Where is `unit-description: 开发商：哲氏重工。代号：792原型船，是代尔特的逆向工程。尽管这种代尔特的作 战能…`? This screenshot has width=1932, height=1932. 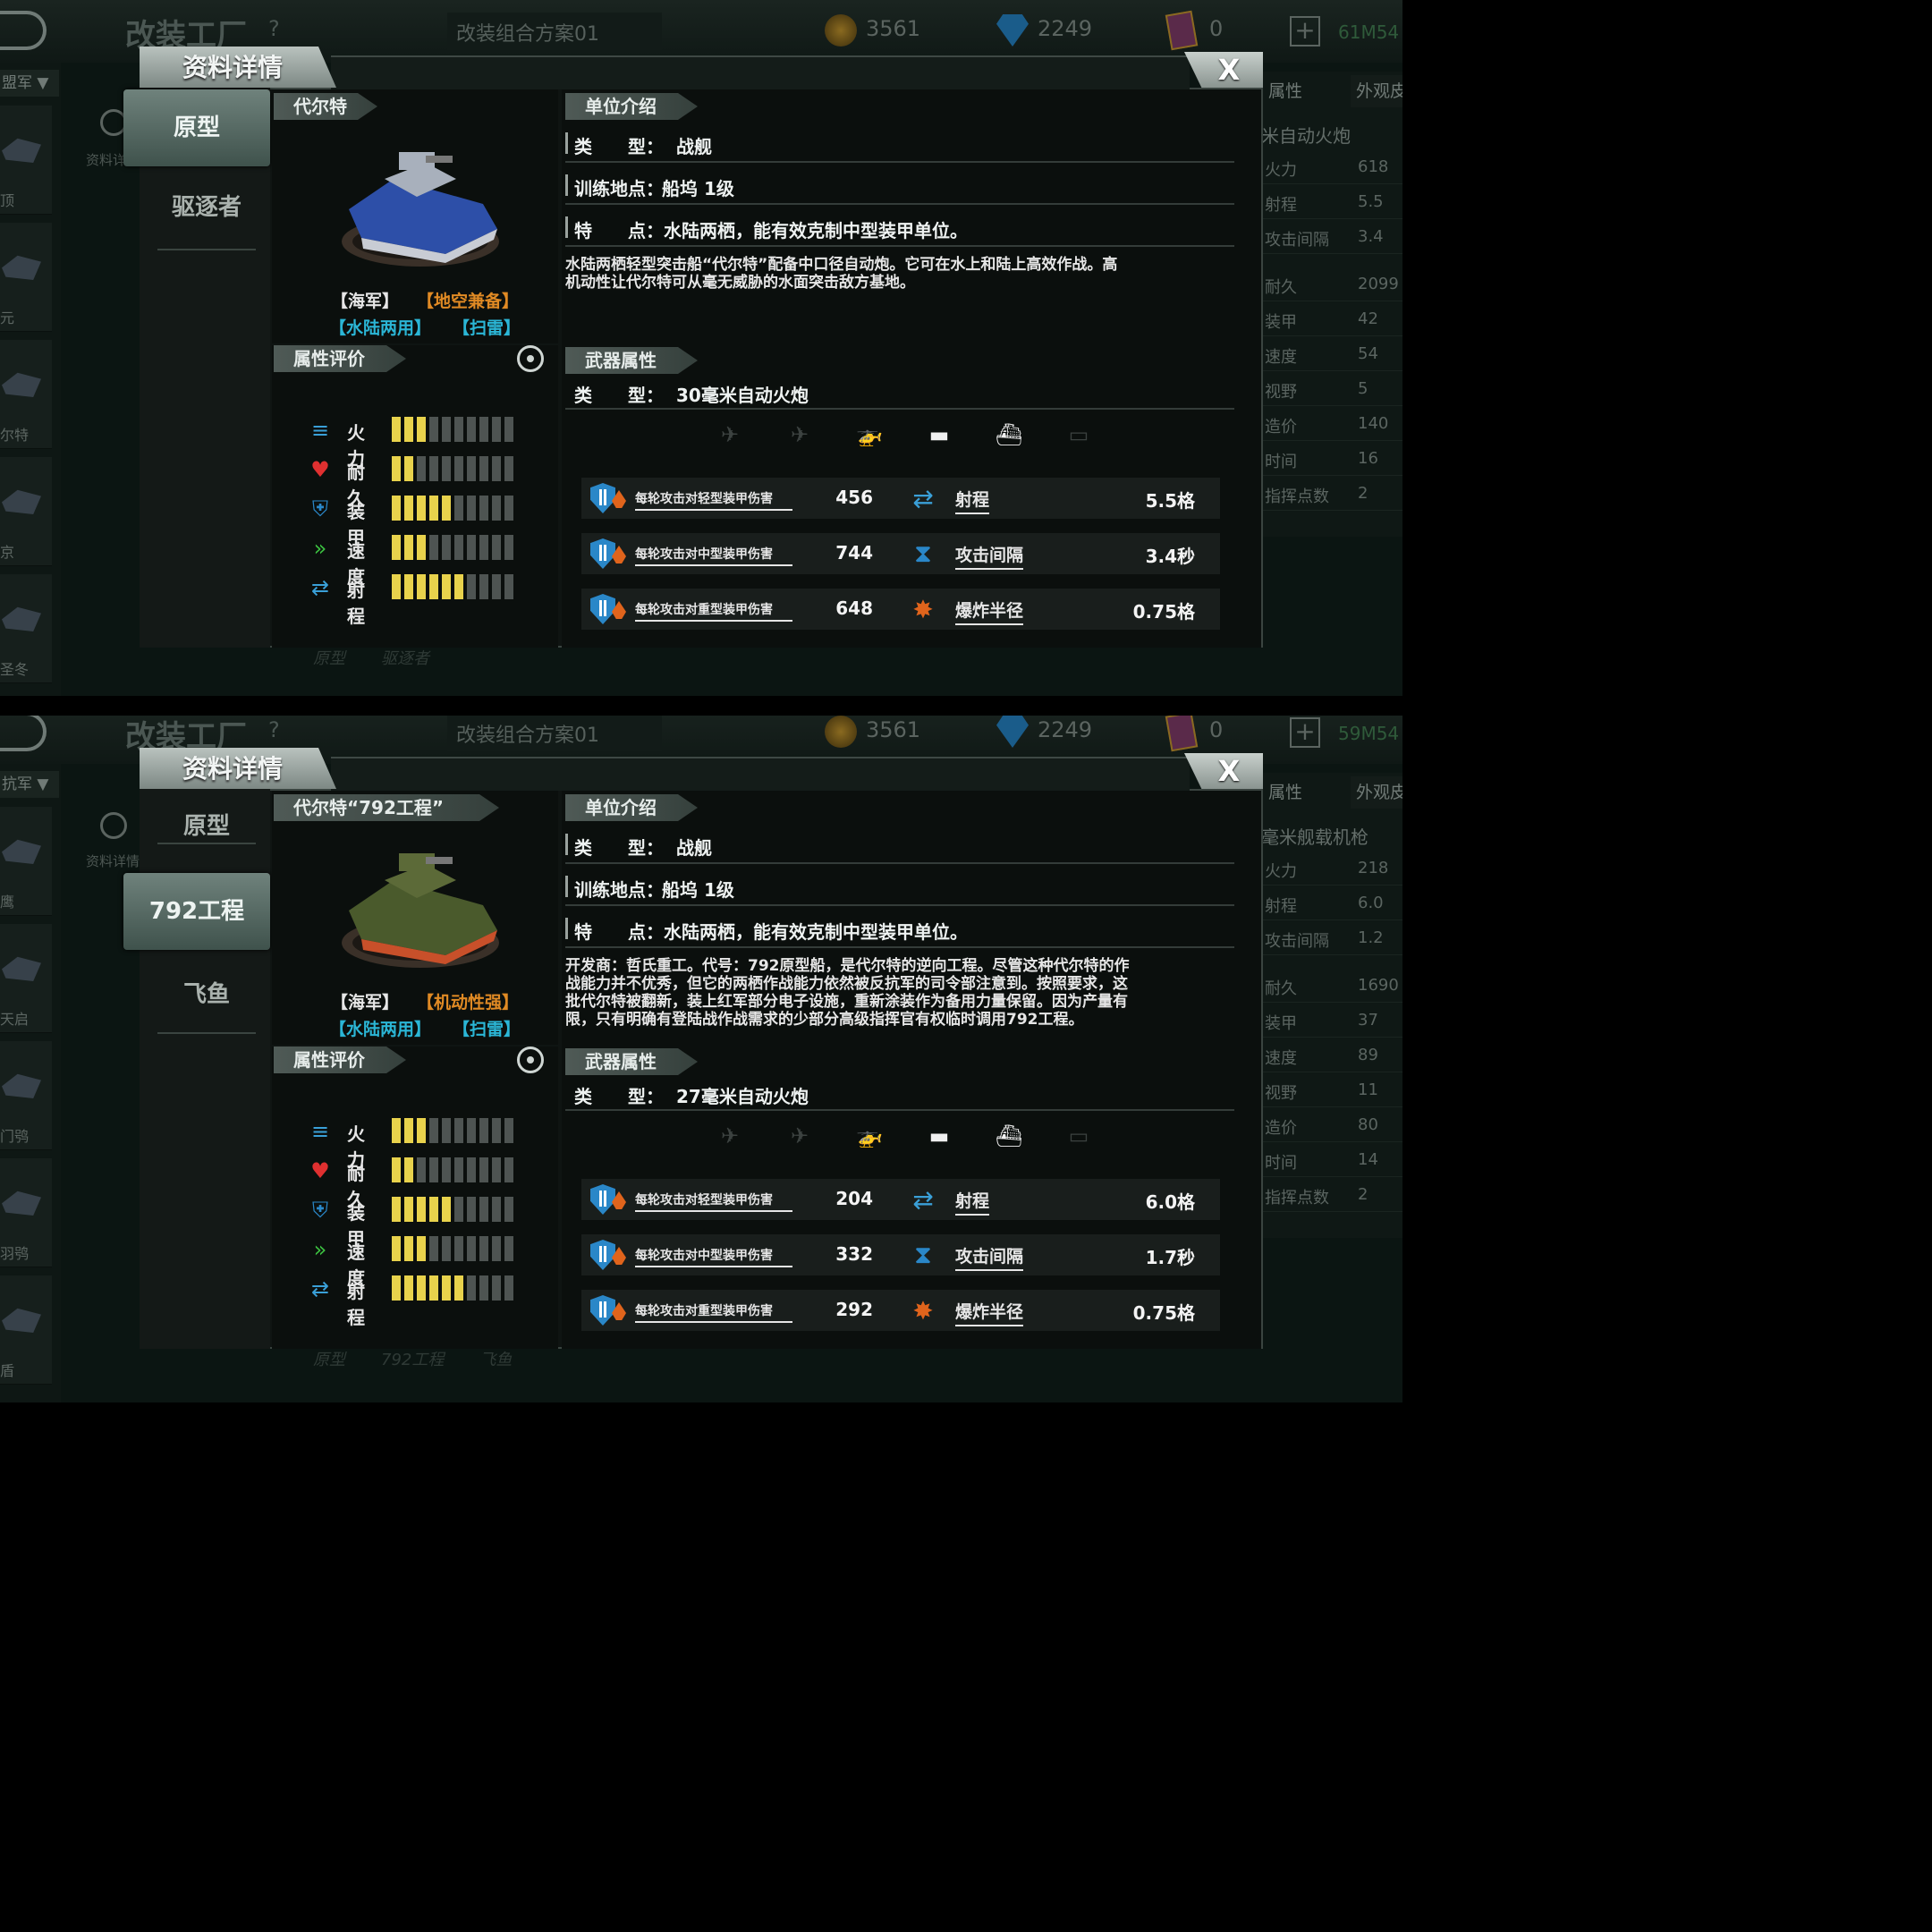
unit-description: 开发商：哲氏重工。代号：792原型船，是代尔特的逆向工程。尽管这种代尔特的作 战能… is located at coordinates (896, 993).